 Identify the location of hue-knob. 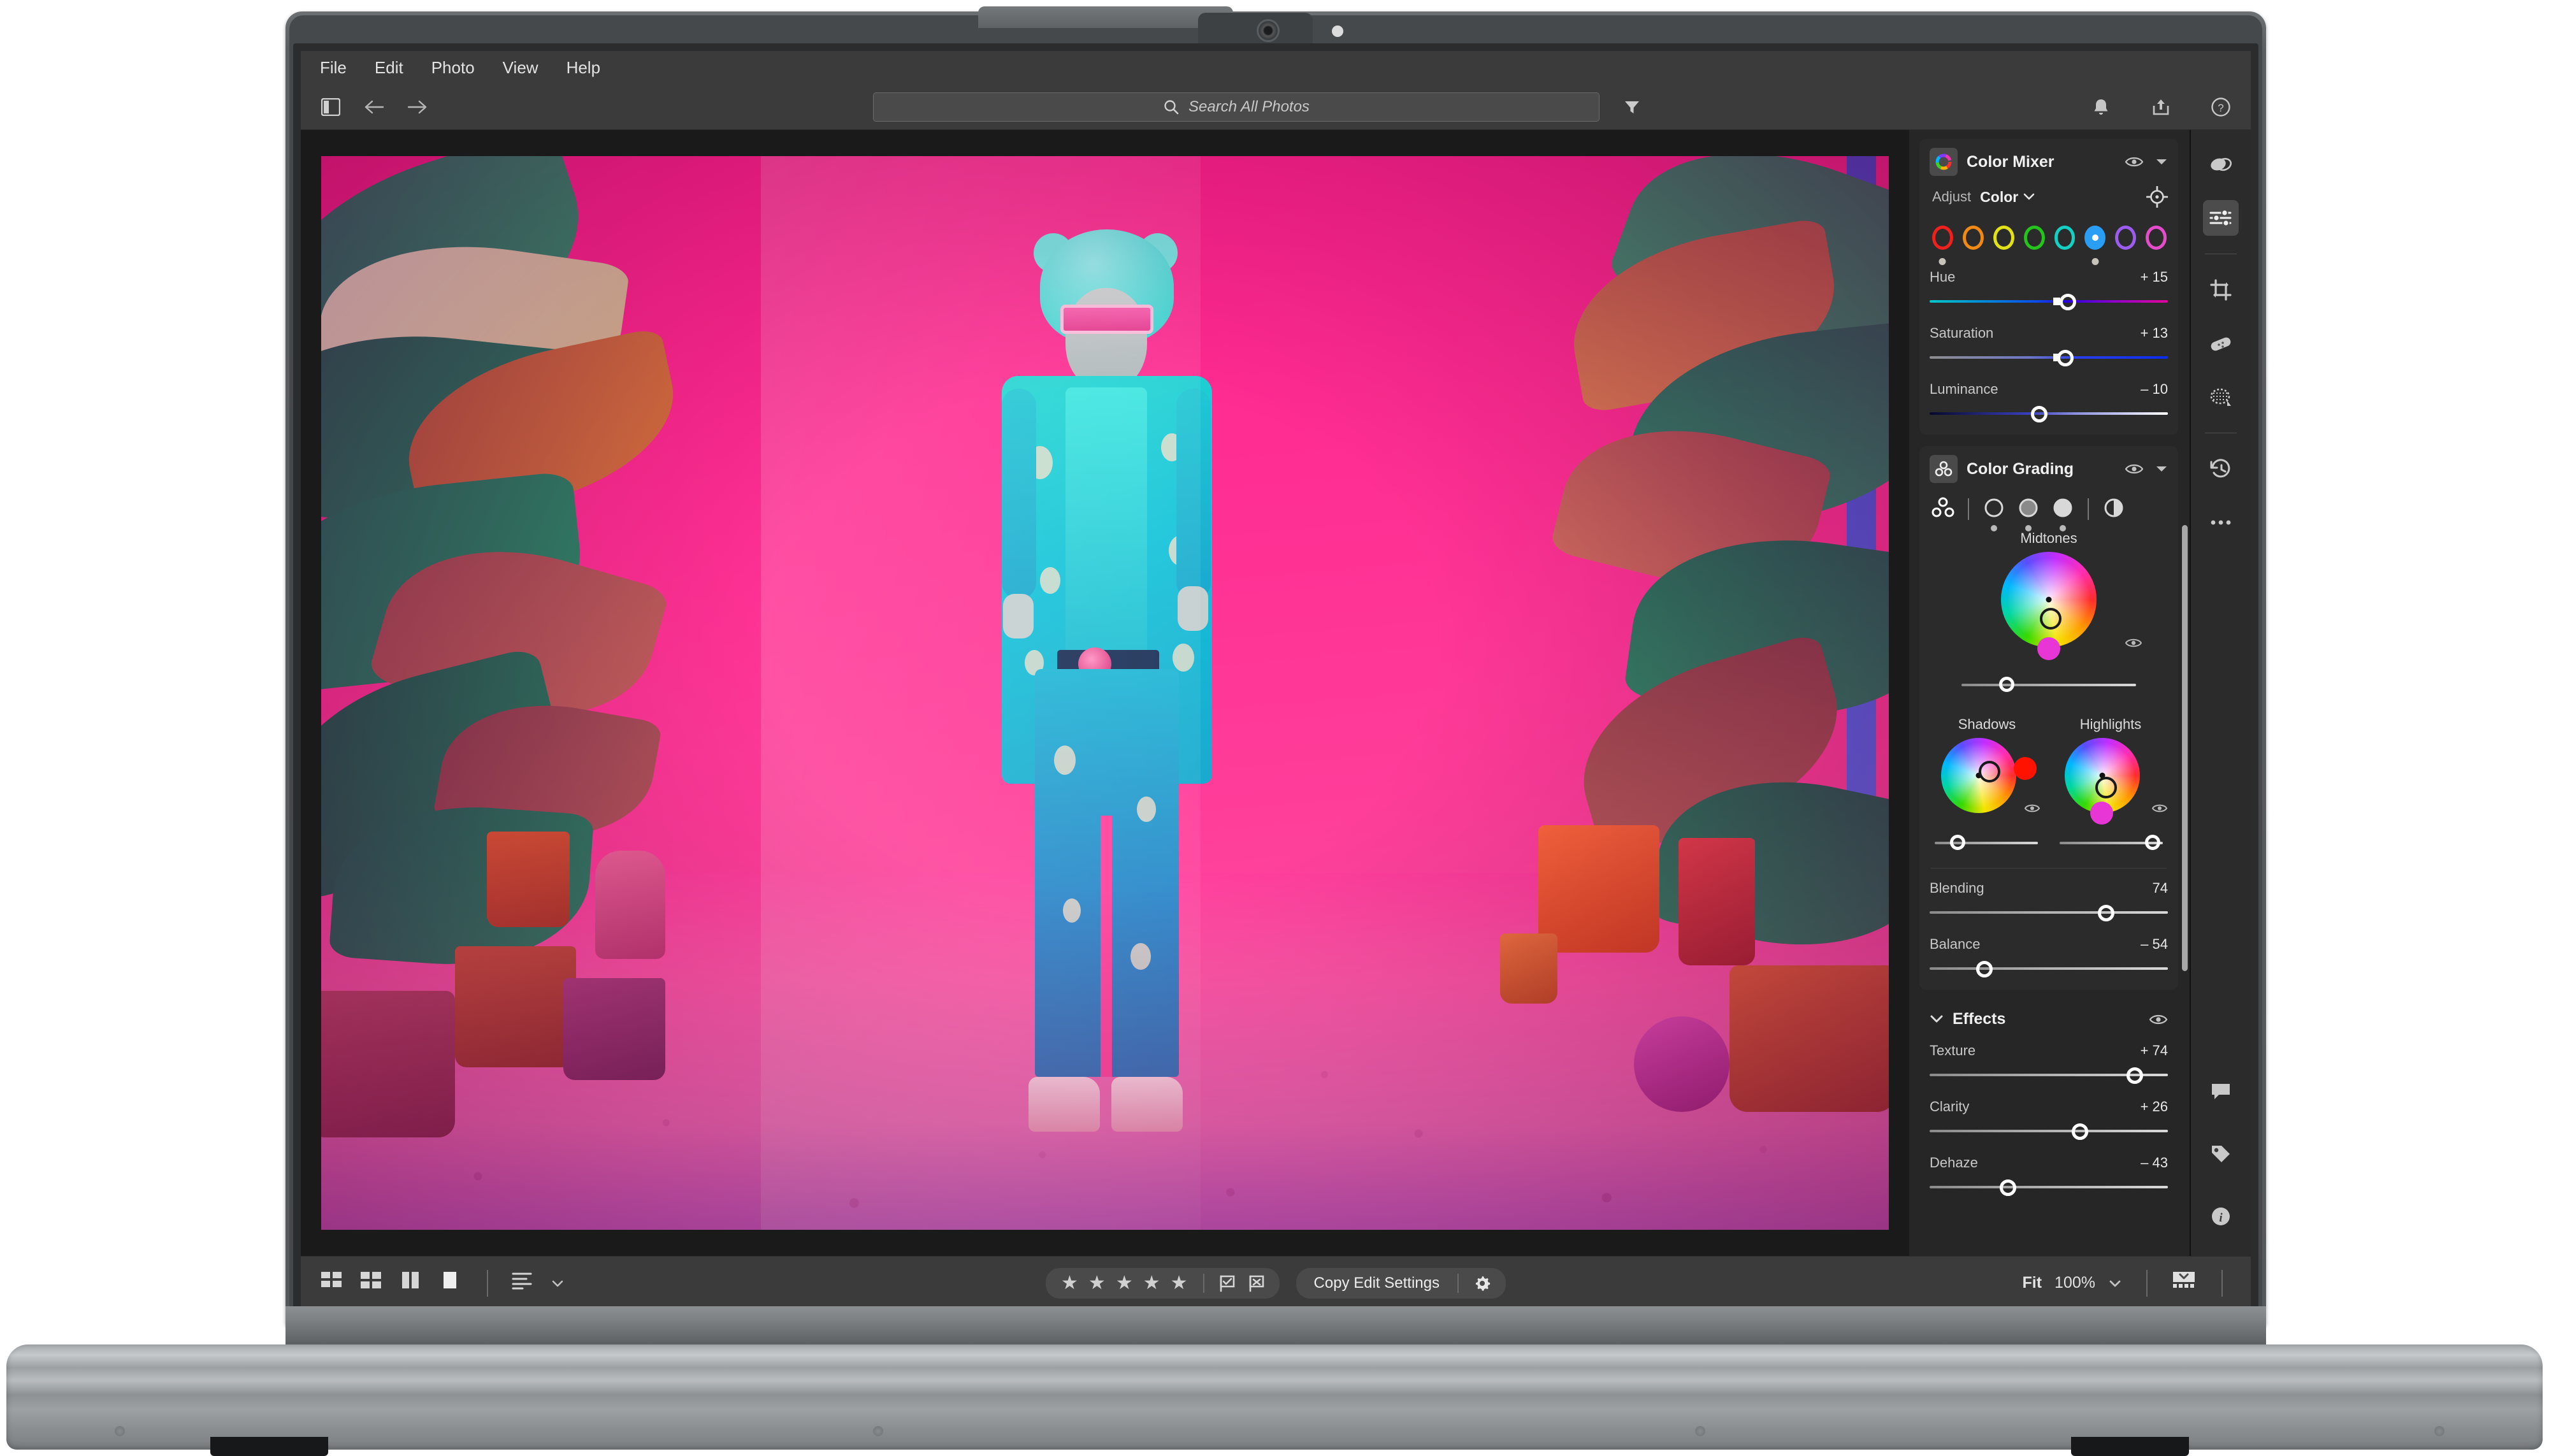
(2067, 302).